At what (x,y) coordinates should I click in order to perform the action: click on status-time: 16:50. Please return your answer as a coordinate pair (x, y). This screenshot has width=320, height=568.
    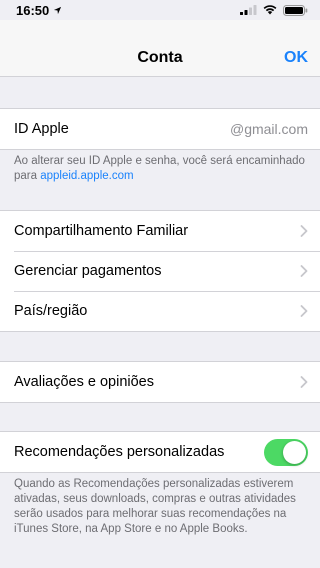
    Looking at the image, I should click on (33, 10).